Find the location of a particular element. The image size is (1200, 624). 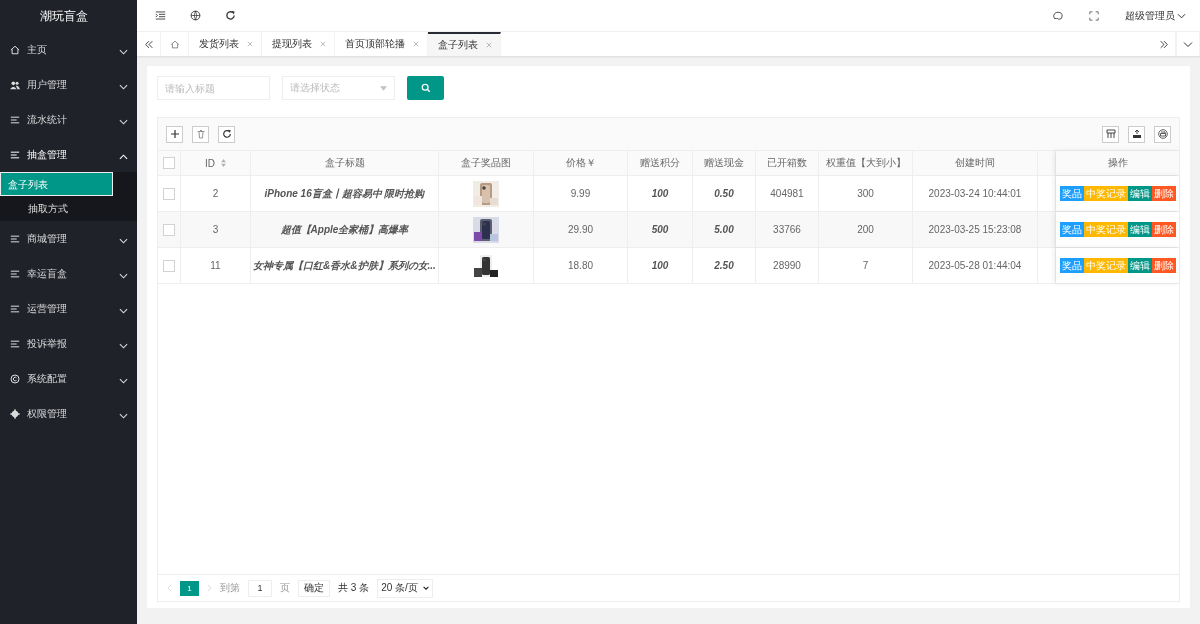

globe-icon is located at coordinates (195, 15).